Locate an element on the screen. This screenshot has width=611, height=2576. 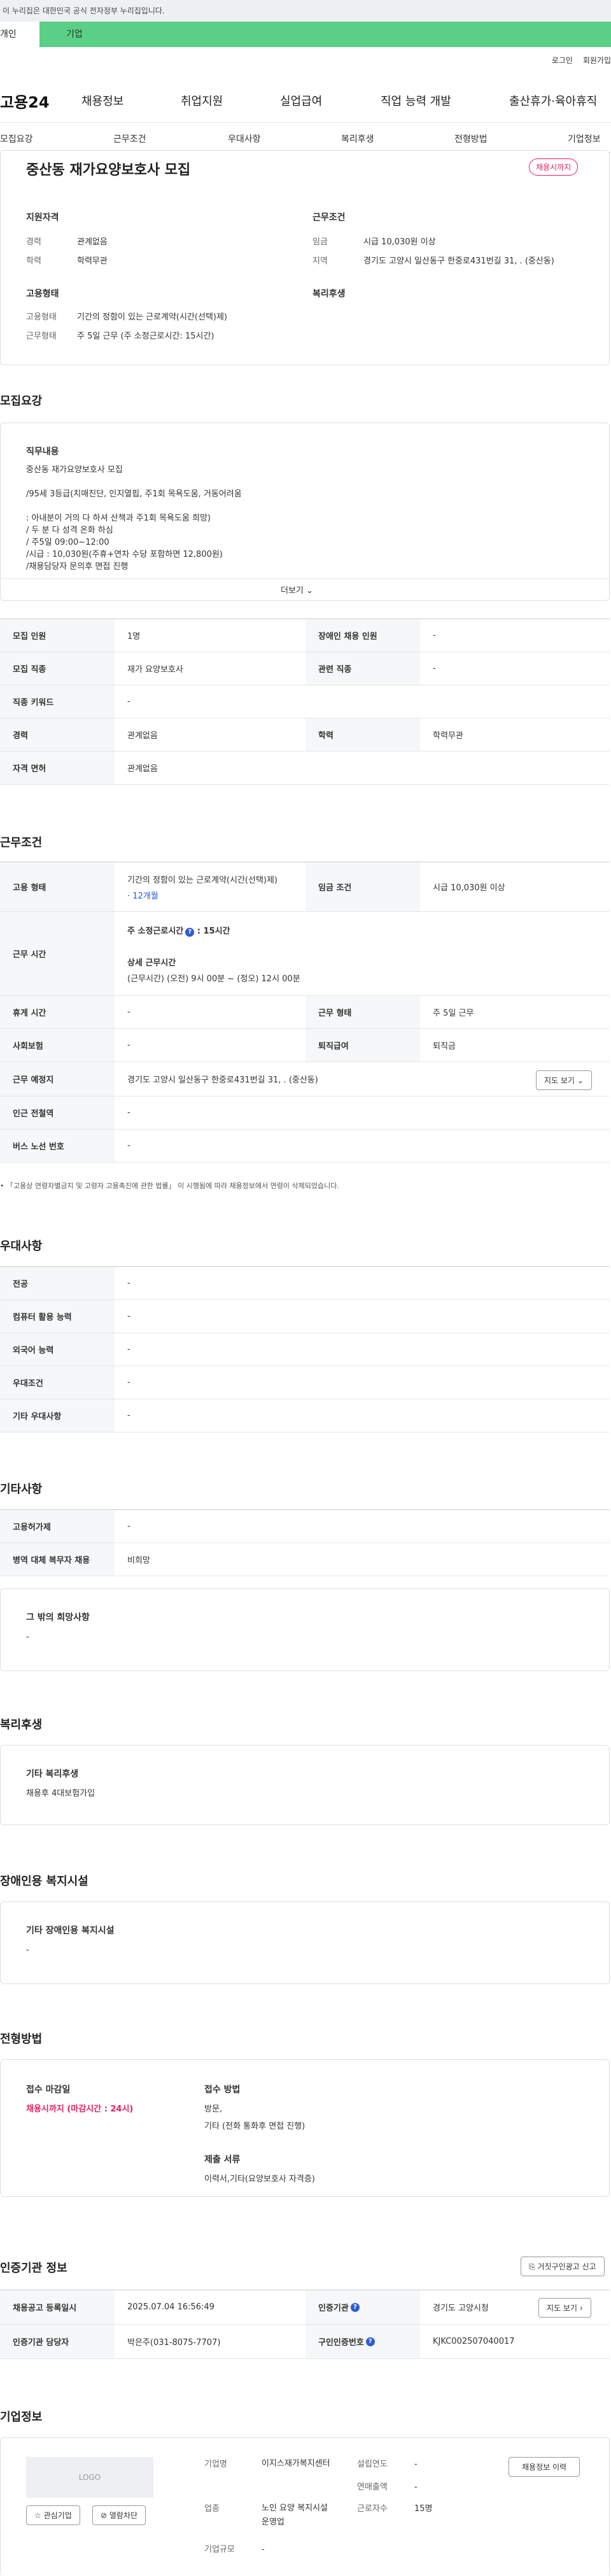
section-nav: 모집요강 근무조건 우대사항 복리후생 전형방법 기업정보 is located at coordinates (305, 137).